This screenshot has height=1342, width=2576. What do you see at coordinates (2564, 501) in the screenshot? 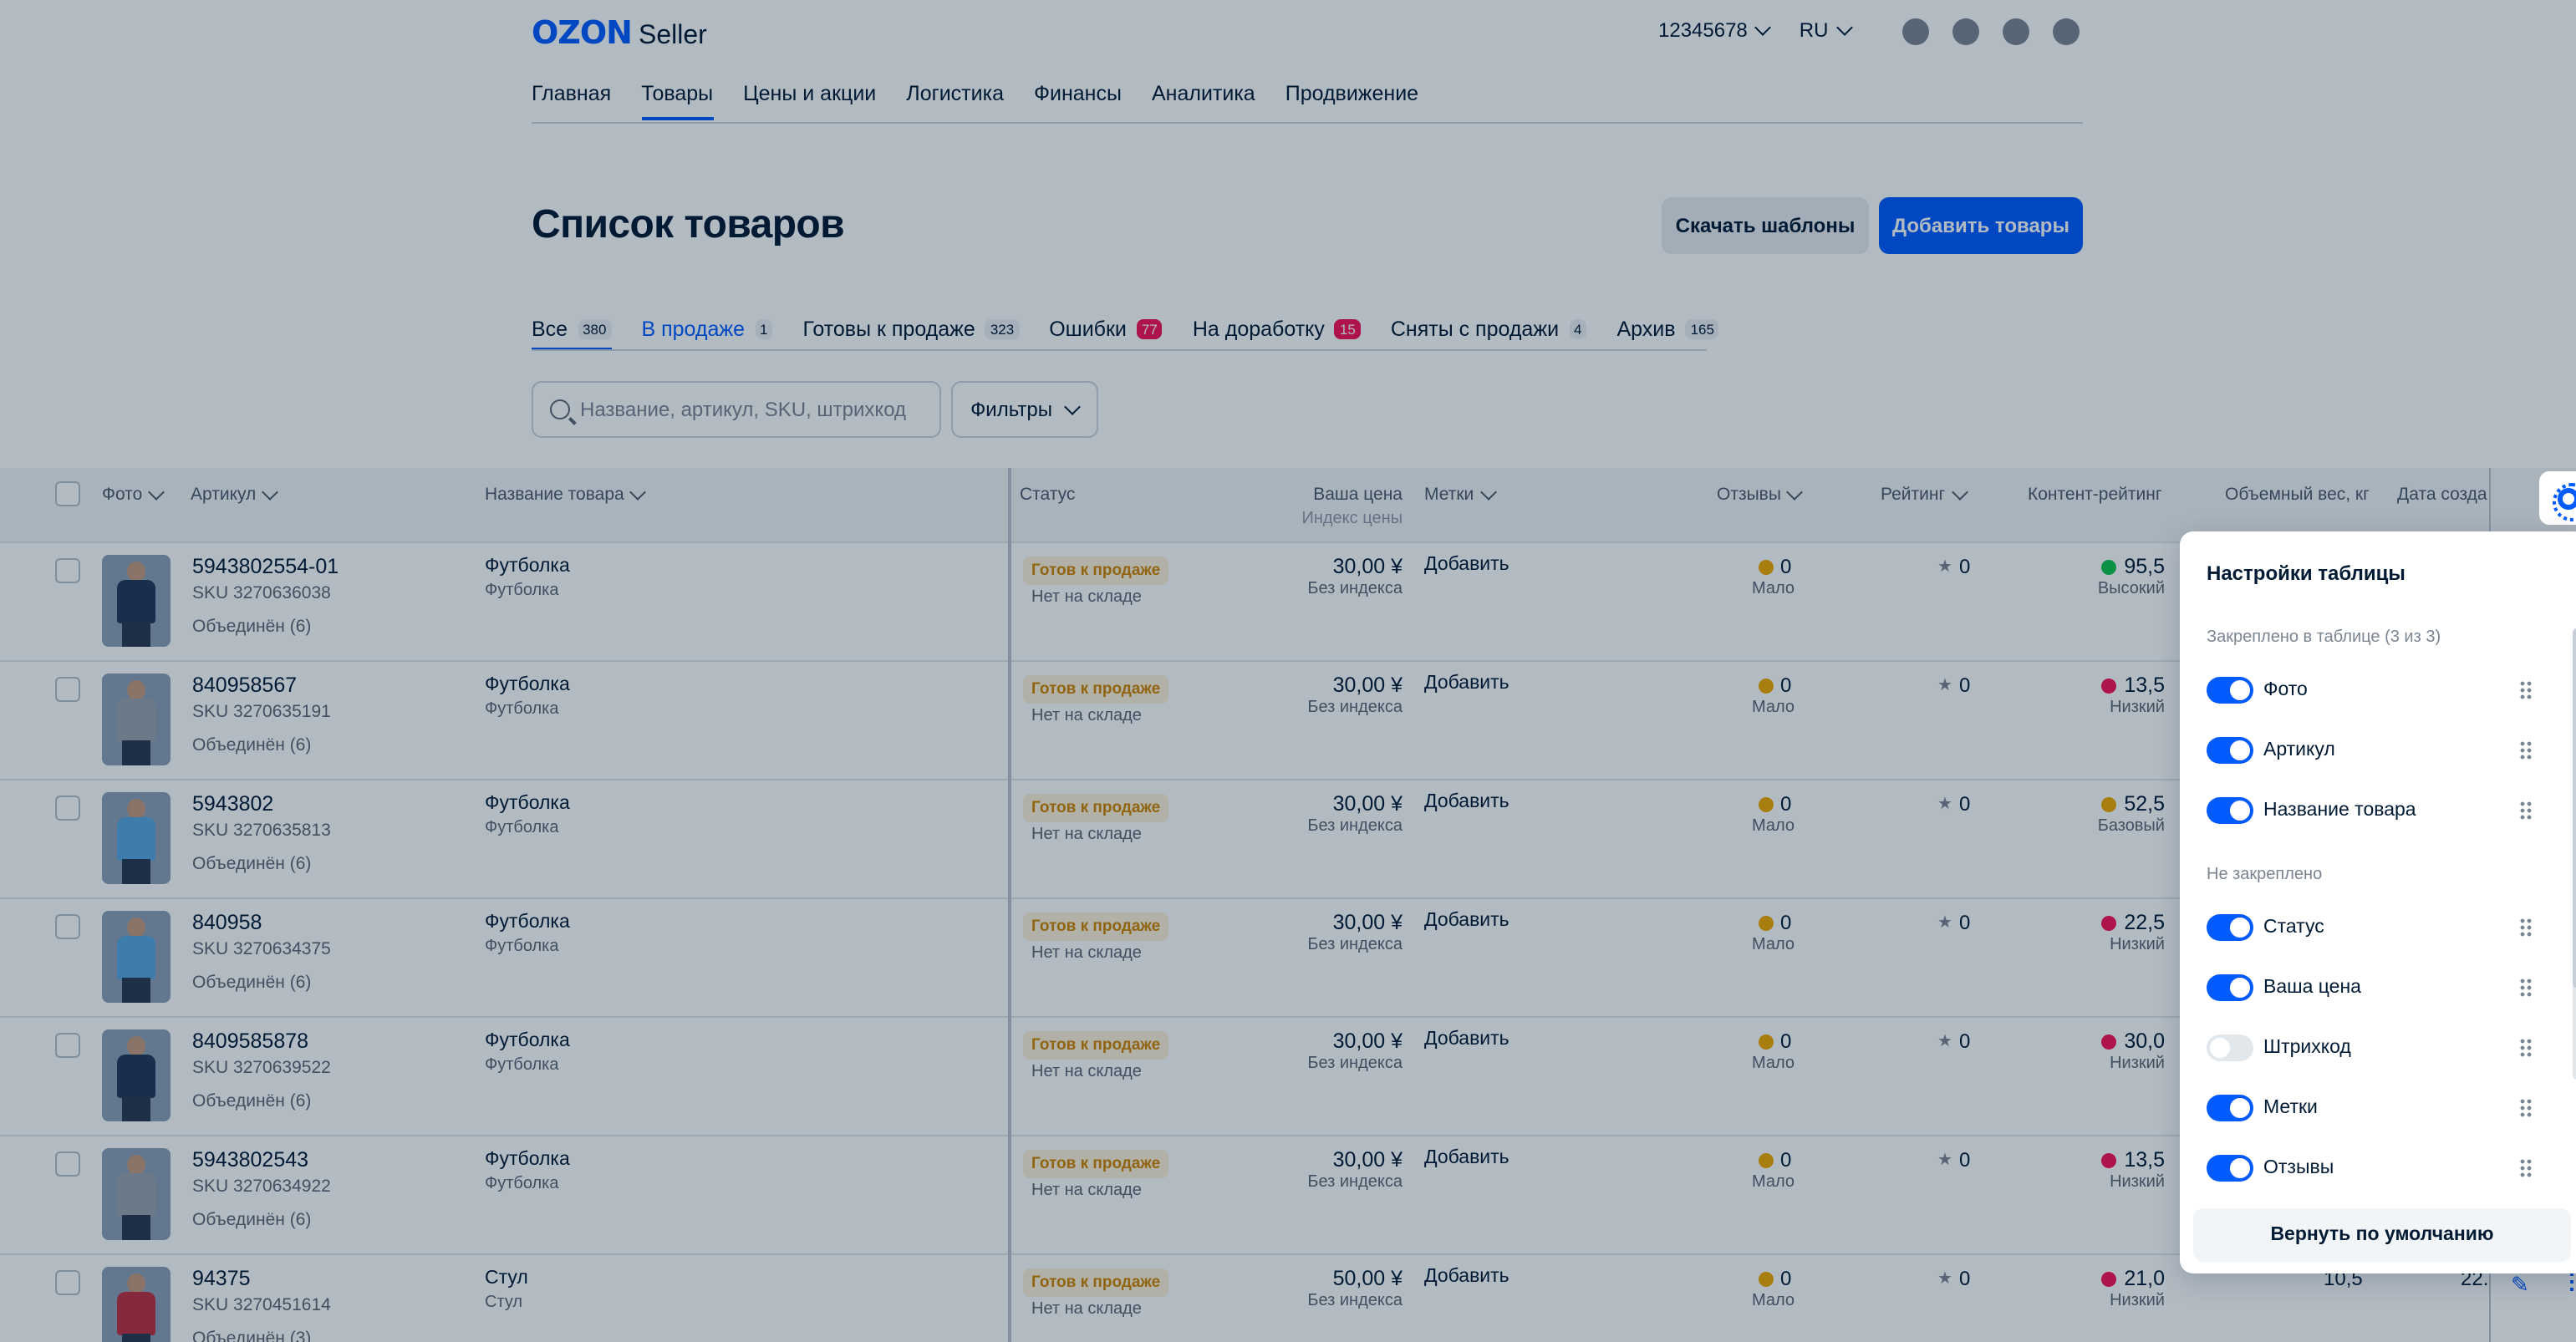
I see `gear-icon` at bounding box center [2564, 501].